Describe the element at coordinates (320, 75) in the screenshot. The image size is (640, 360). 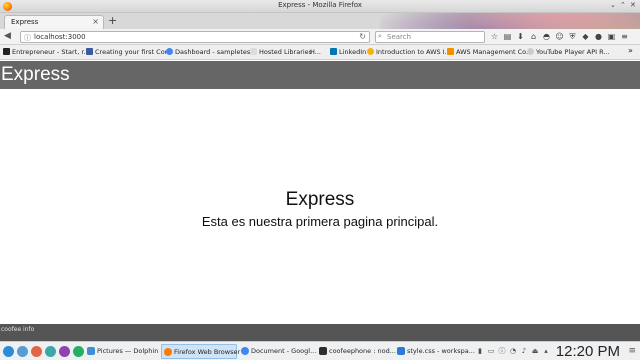
I see `page-header: Express` at that location.